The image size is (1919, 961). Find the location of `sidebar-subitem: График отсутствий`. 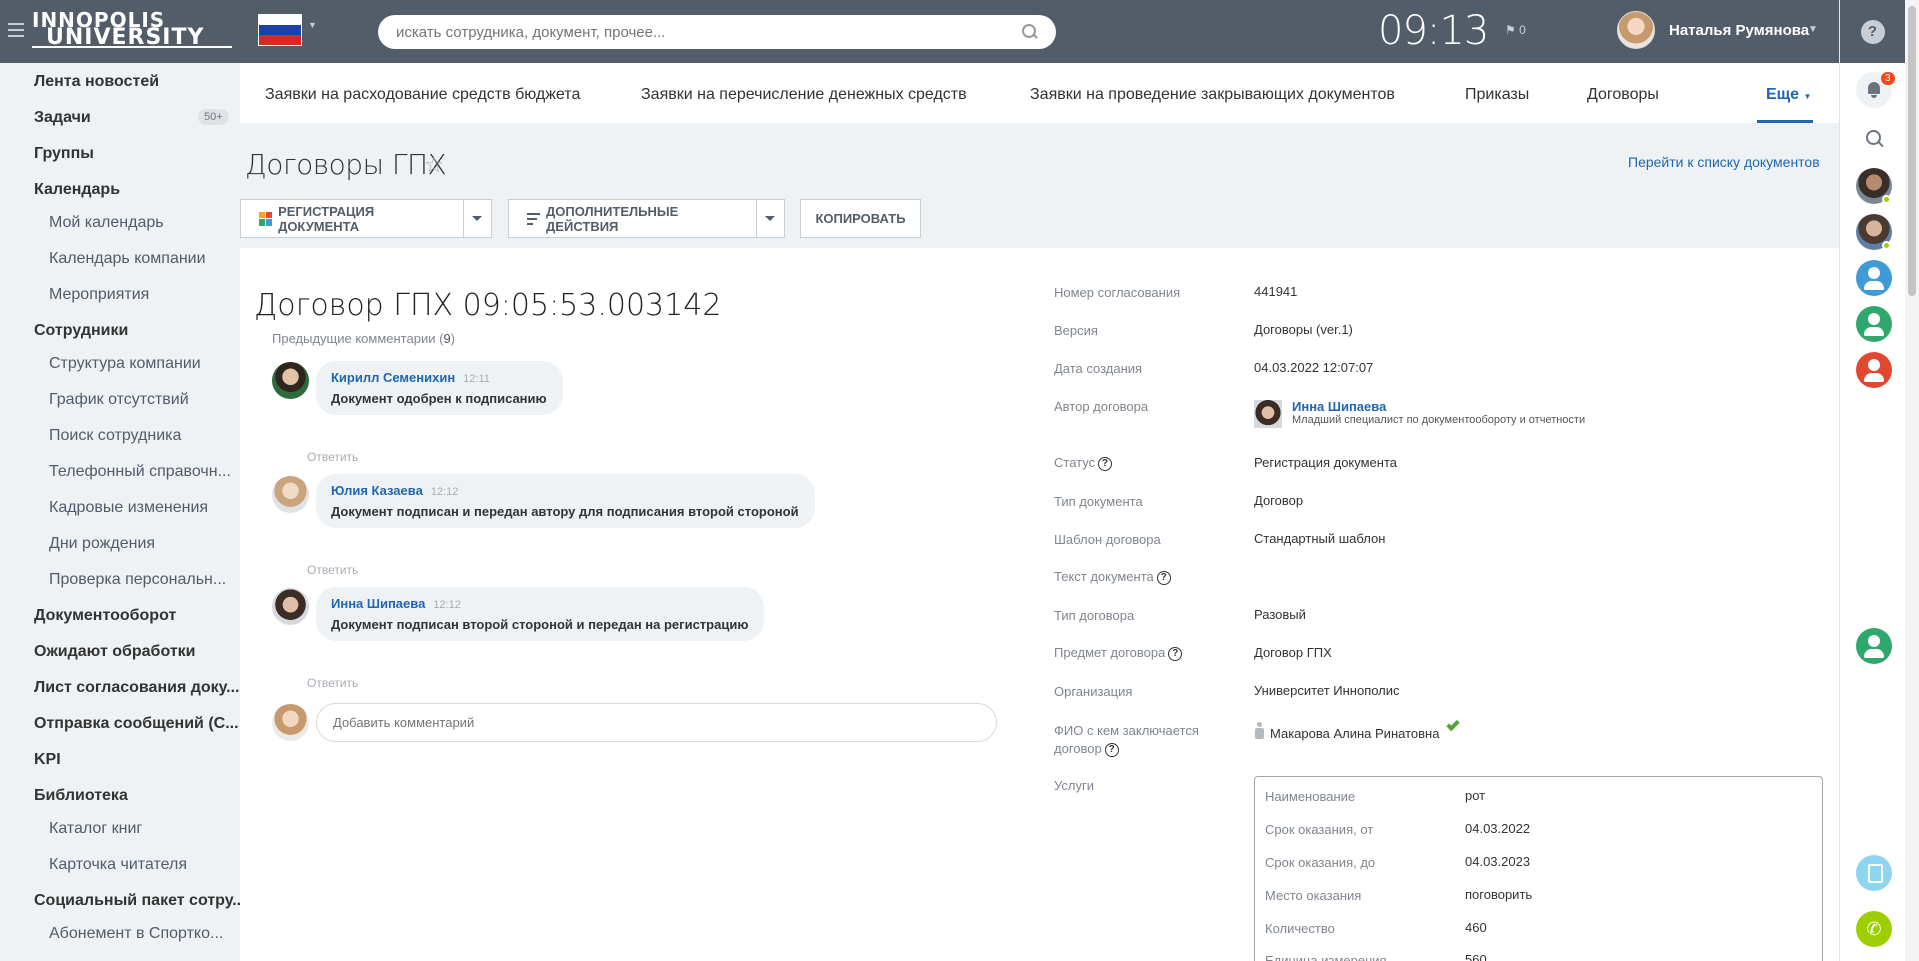

sidebar-subitem: График отсутствий is located at coordinates (119, 400).